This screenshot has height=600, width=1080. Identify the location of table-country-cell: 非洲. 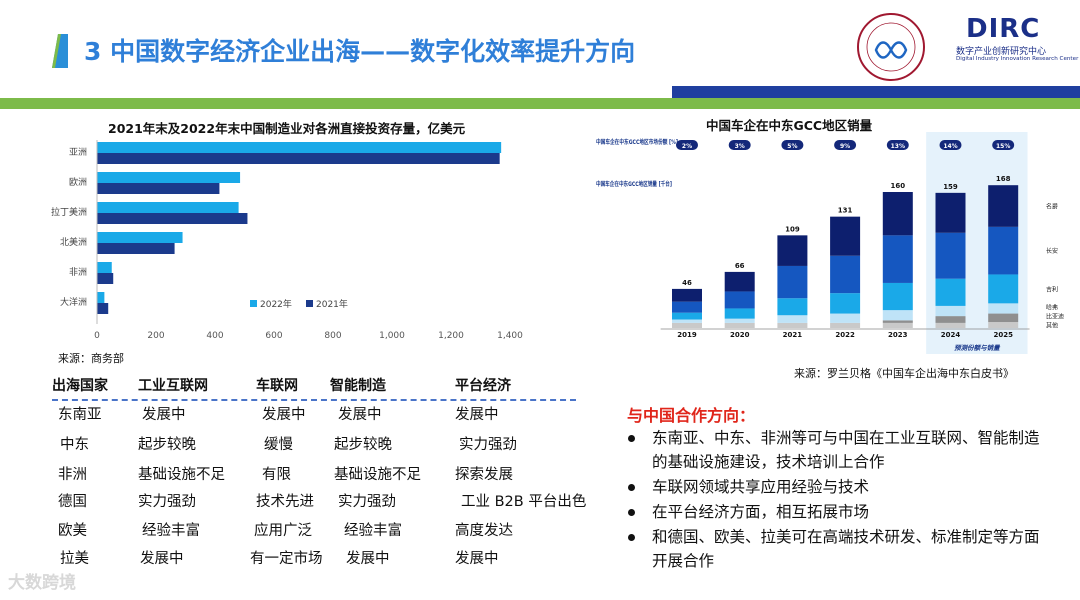
(72, 475).